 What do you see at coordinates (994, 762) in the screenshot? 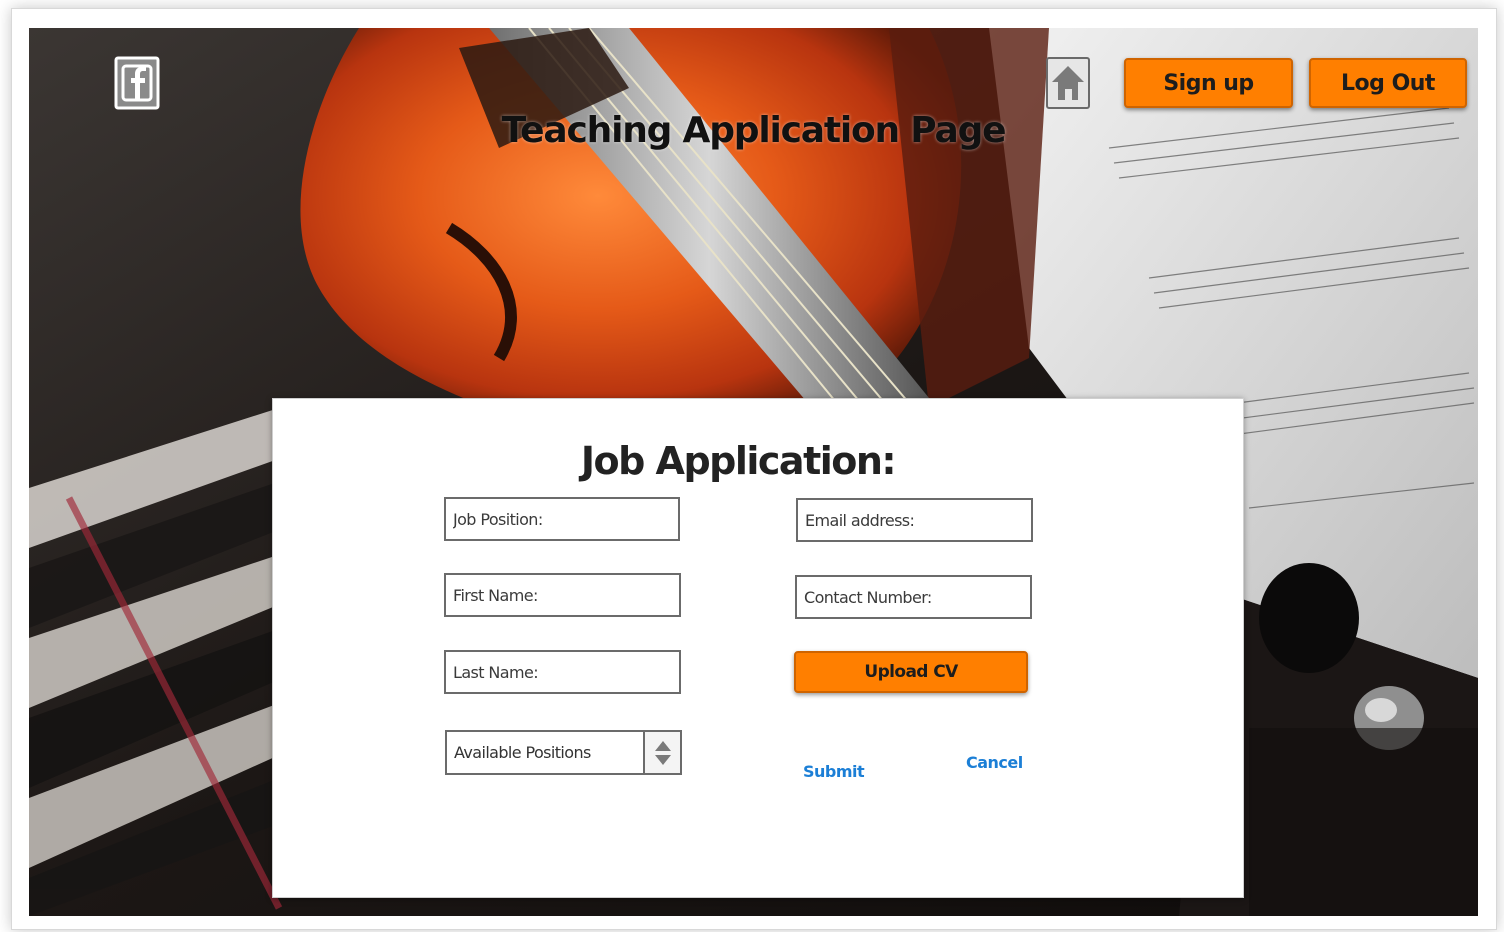
I see `cancel-link: Cancel` at bounding box center [994, 762].